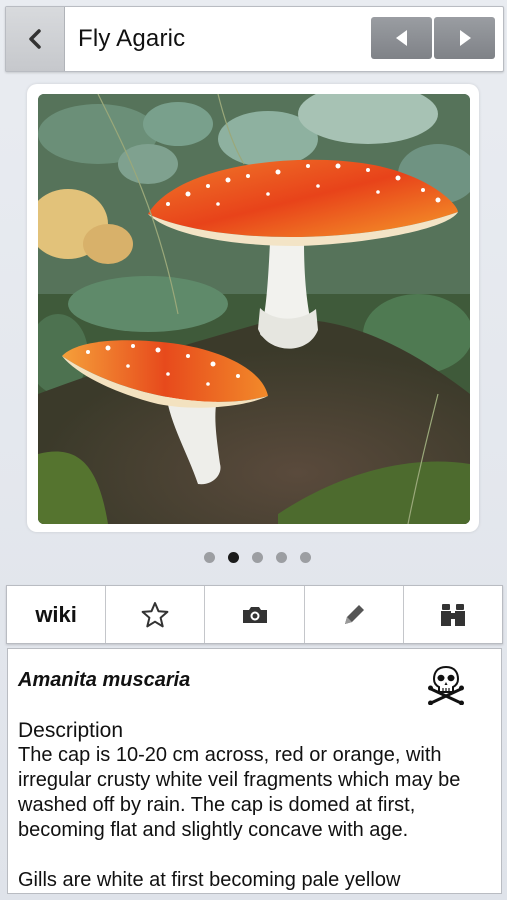 The image size is (507, 900). I want to click on pencil-icon, so click(354, 614).